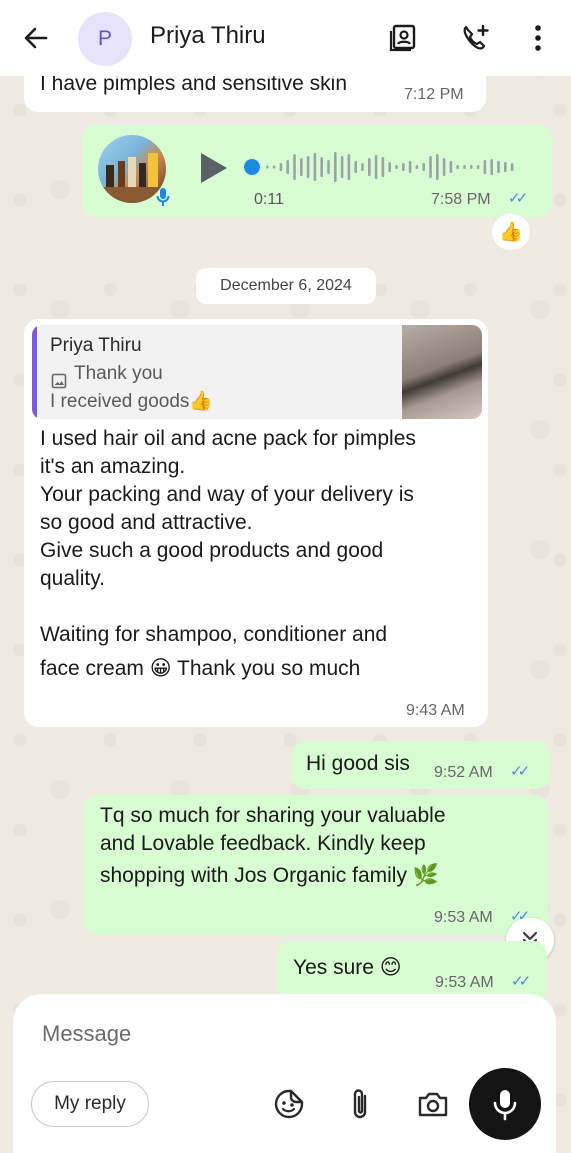  Describe the element at coordinates (461, 199) in the screenshot. I see `message-time: 7:58 PM` at that location.